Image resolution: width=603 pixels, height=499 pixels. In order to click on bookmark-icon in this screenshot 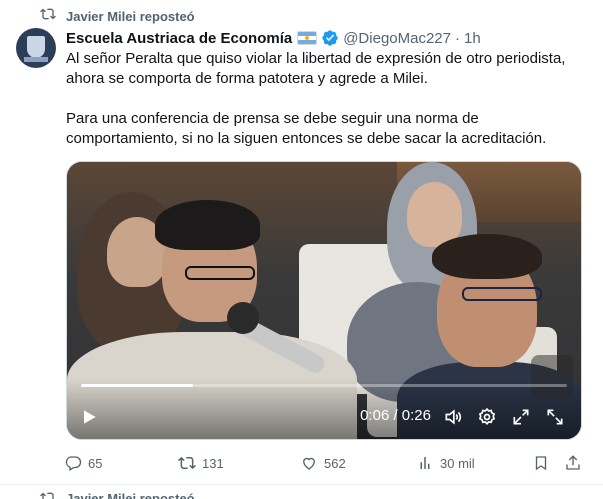, I will do `click(541, 463)`.